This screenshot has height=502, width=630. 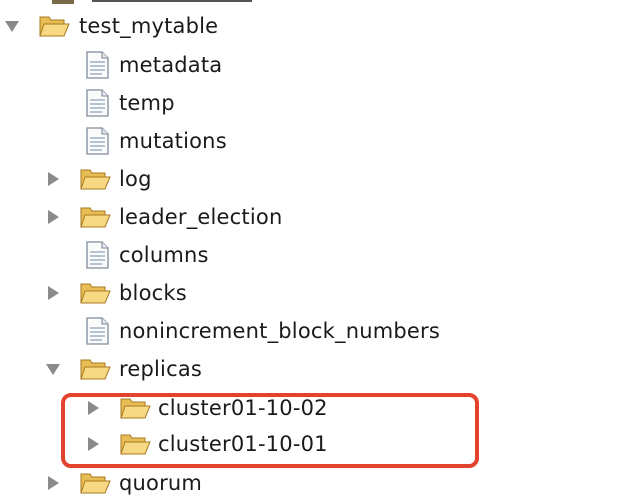 I want to click on tree-item-label: leader_election, so click(x=201, y=217).